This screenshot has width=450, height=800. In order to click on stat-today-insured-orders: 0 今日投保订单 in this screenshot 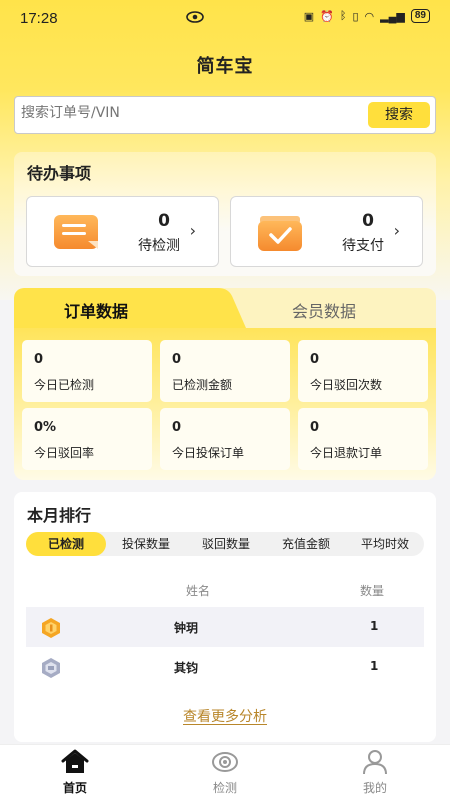, I will do `click(225, 439)`.